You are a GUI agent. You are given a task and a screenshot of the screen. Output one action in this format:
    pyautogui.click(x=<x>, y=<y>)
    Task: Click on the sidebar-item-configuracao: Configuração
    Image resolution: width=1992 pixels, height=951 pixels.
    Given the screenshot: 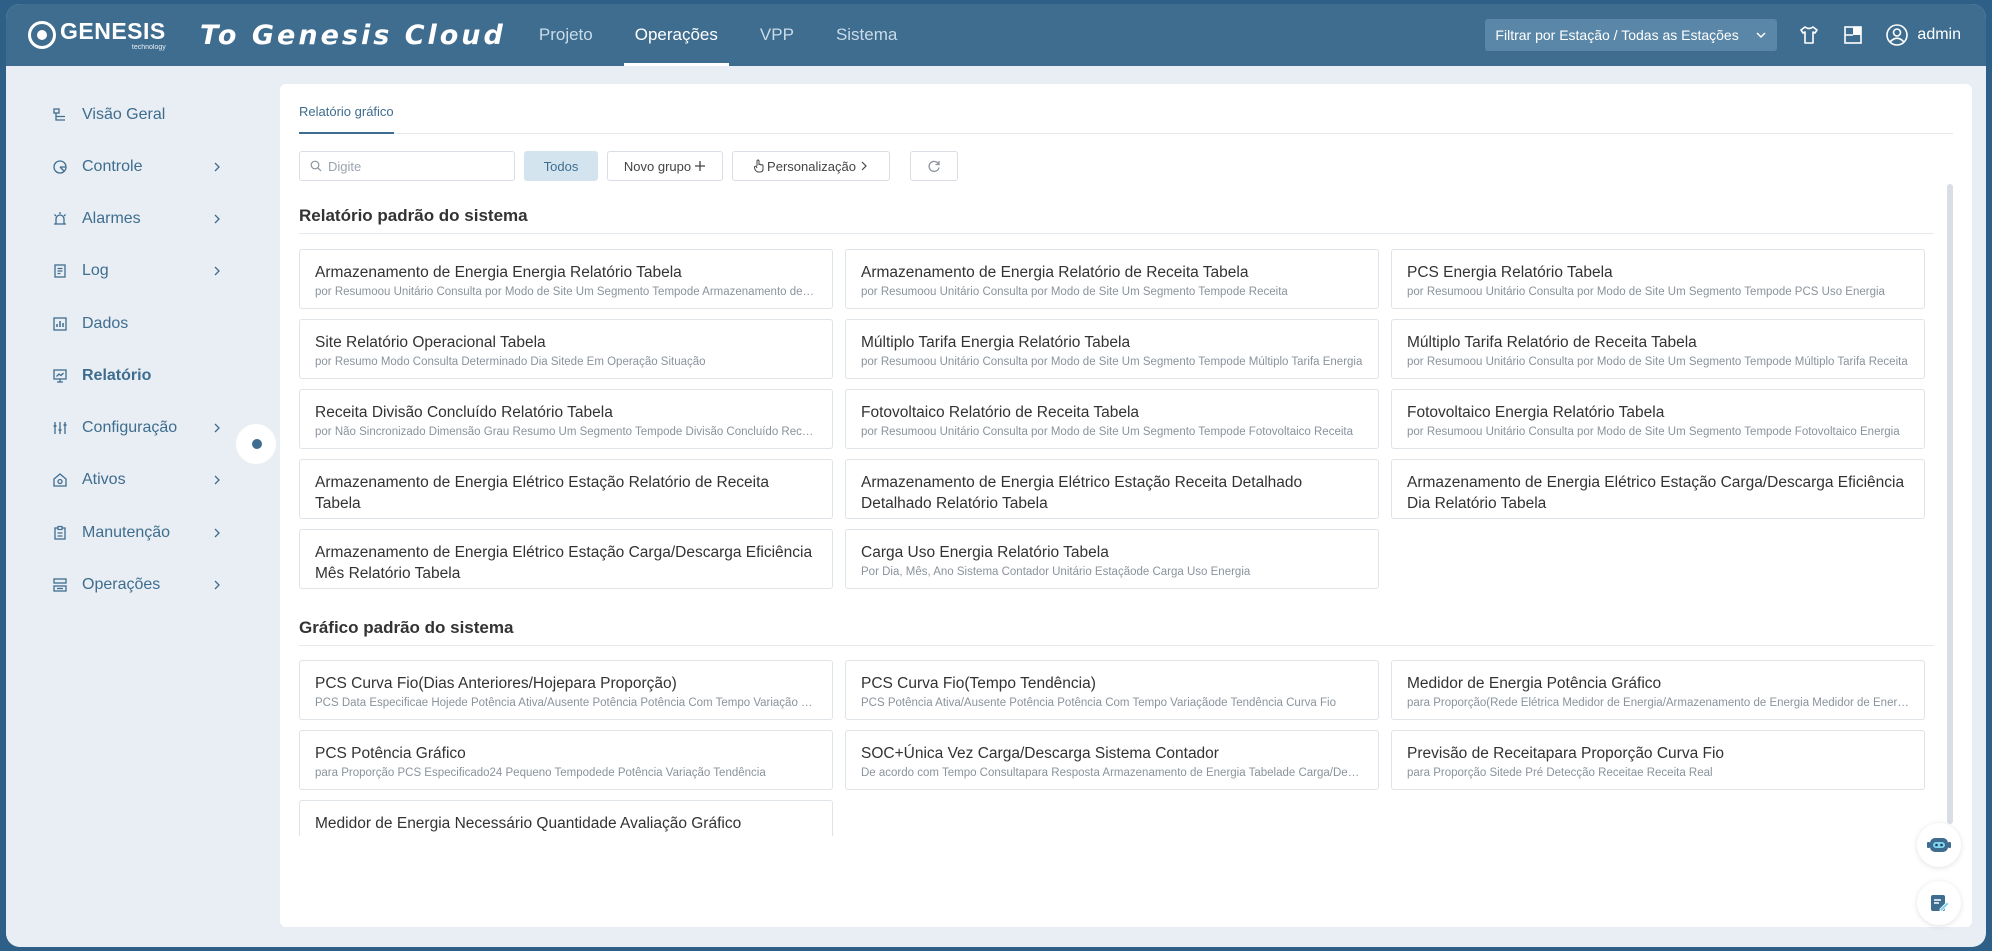 What is the action you would take?
    pyautogui.click(x=137, y=428)
    